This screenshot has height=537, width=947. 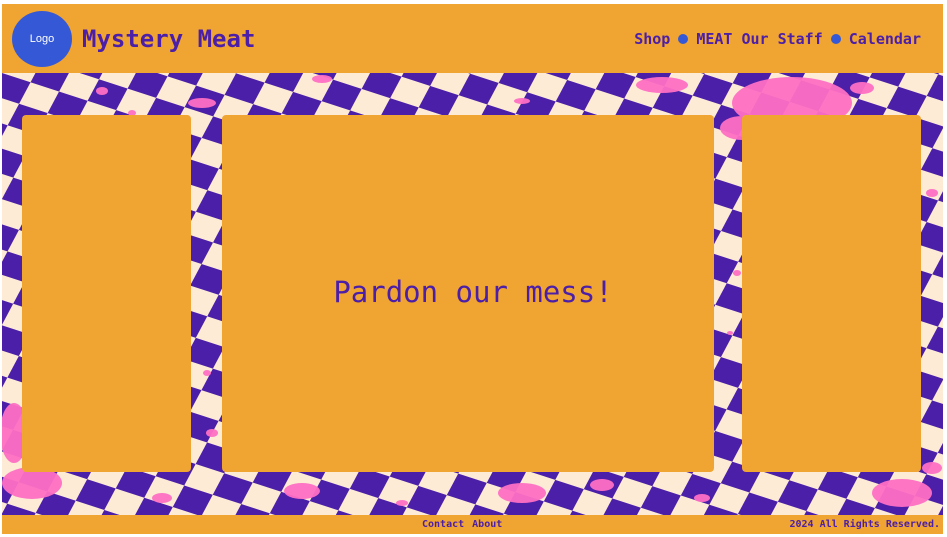 What do you see at coordinates (473, 291) in the screenshot?
I see `pardon-message: Pardon our mess!` at bounding box center [473, 291].